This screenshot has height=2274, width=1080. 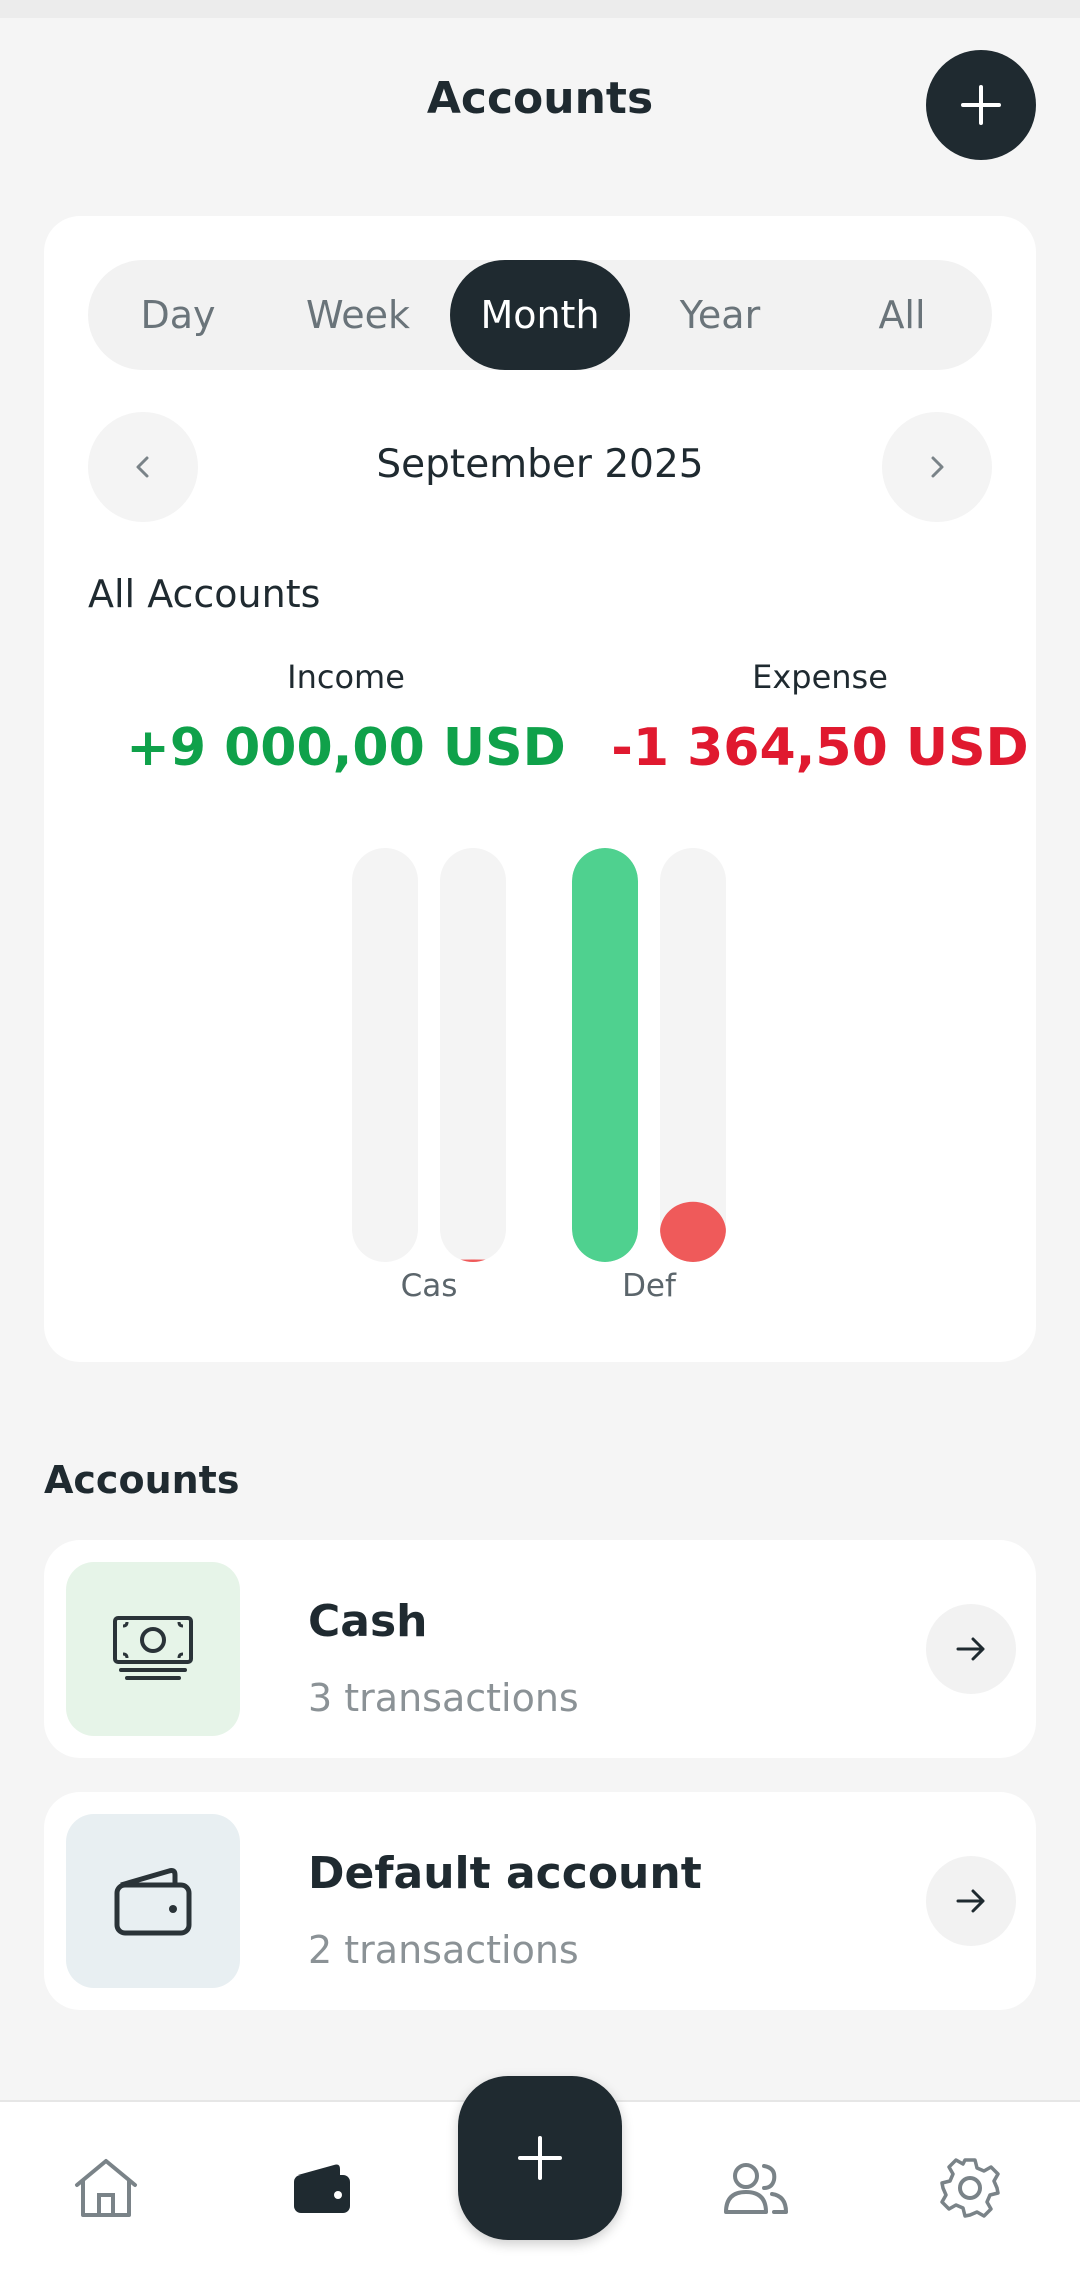 I want to click on nav-home, so click(x=106, y=2188).